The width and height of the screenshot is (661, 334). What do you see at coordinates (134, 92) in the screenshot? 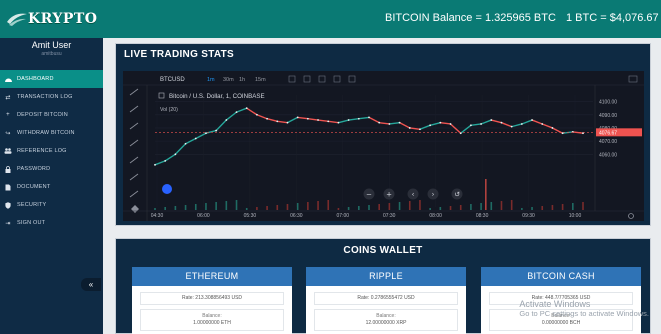
I see `cursor-tool-icon` at bounding box center [134, 92].